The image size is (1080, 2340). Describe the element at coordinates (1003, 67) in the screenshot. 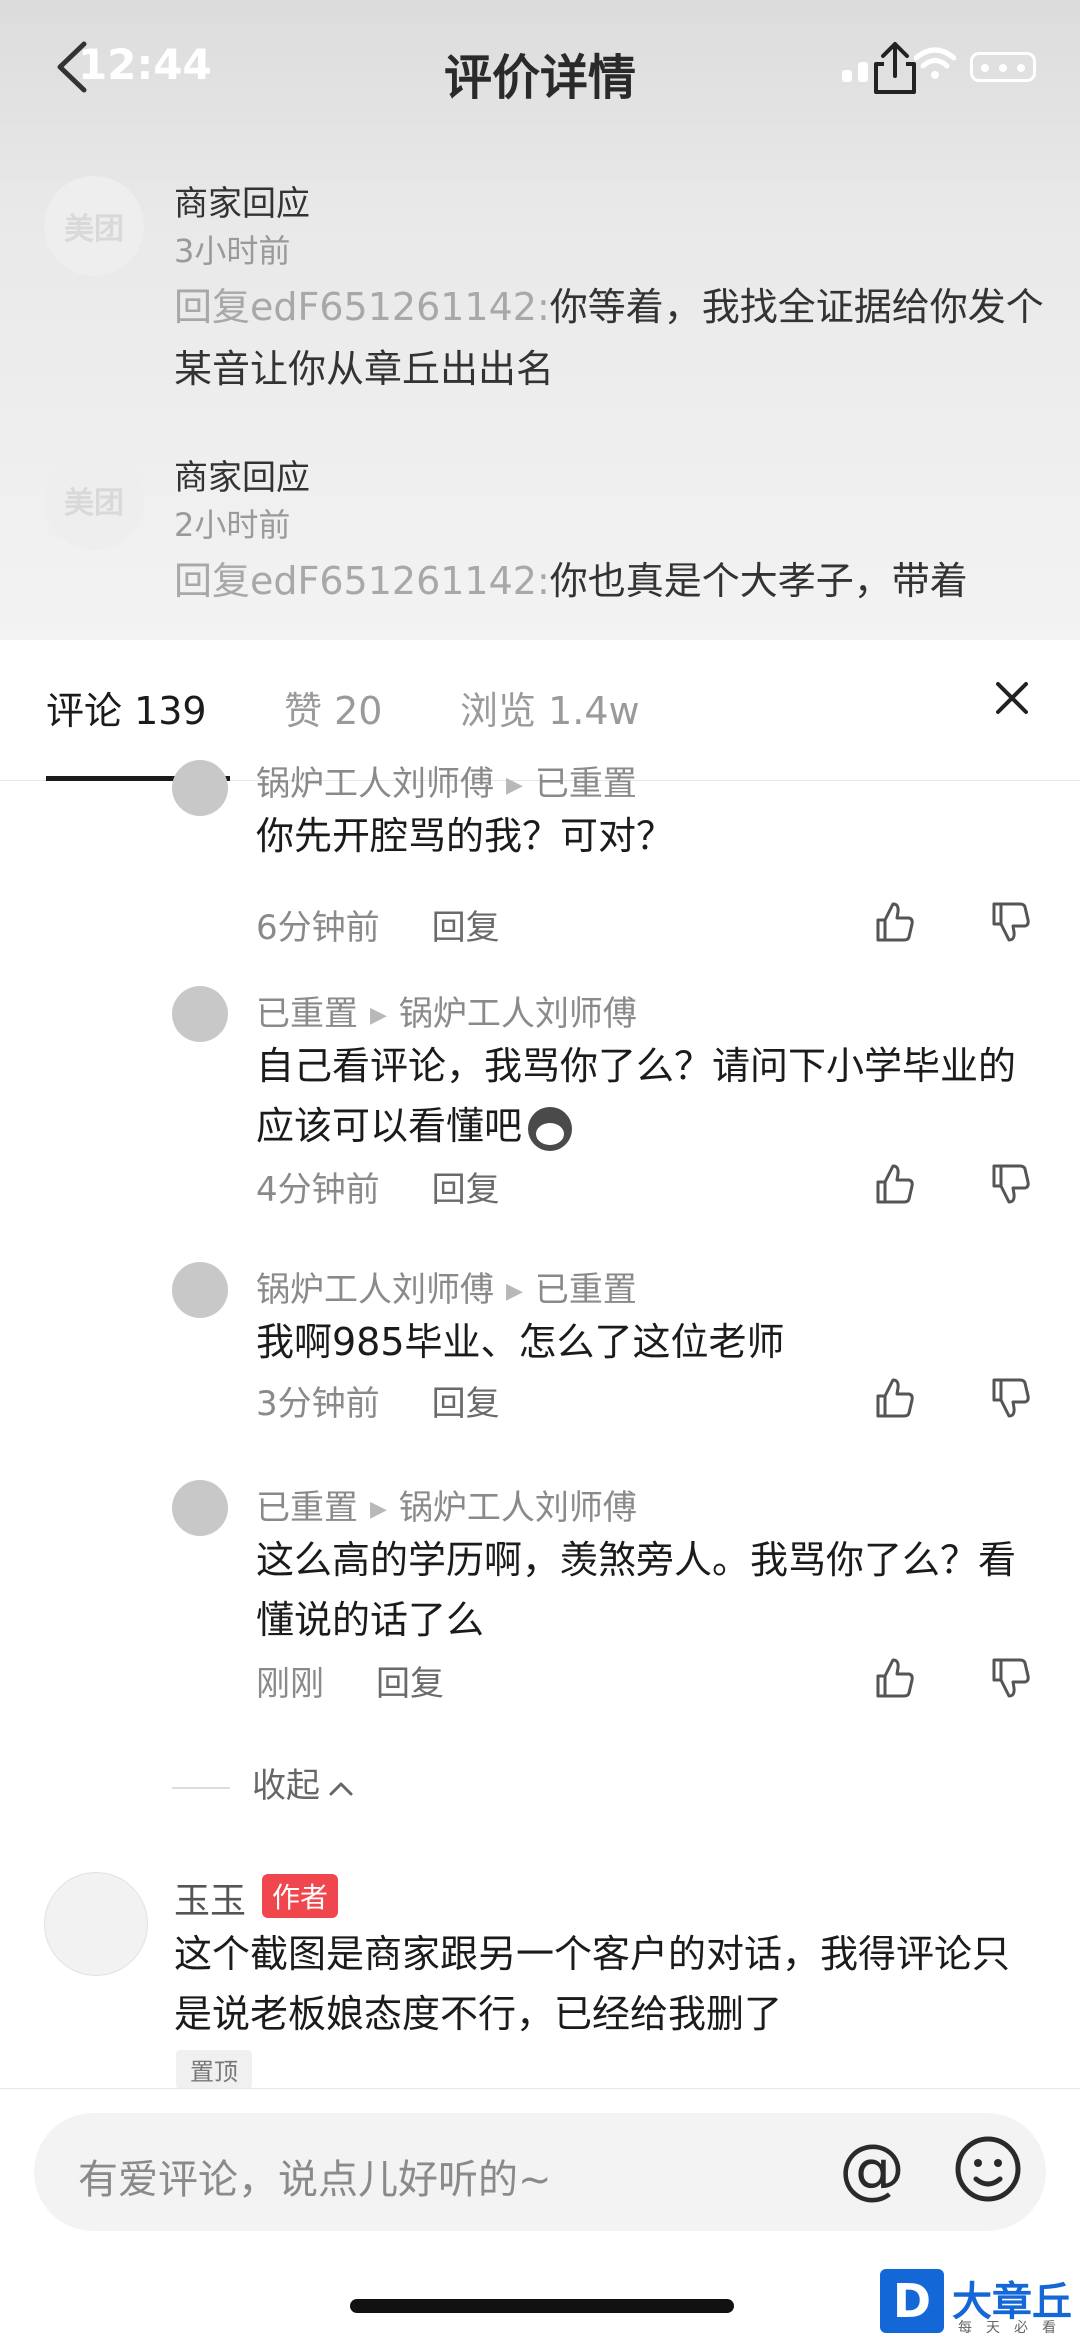

I see `battery-icon` at that location.